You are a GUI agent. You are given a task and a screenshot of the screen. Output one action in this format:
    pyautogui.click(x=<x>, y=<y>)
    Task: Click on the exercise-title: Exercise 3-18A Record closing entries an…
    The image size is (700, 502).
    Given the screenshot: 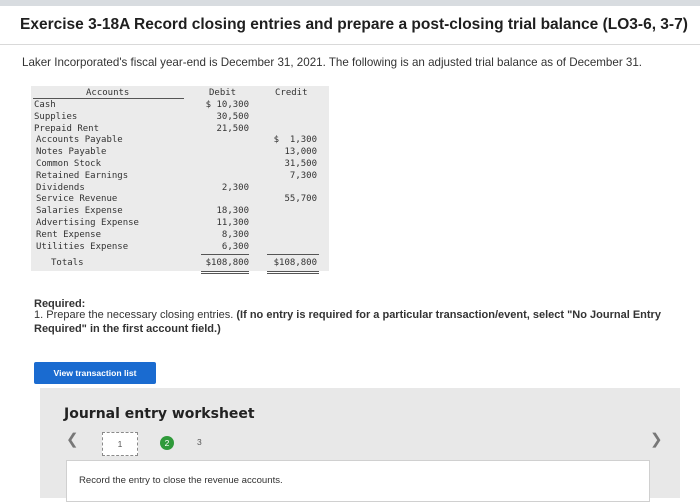 What is the action you would take?
    pyautogui.click(x=354, y=24)
    